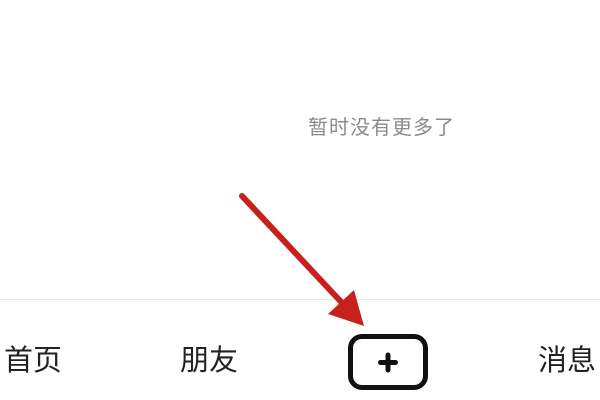 This screenshot has width=600, height=400. Describe the element at coordinates (209, 360) in the screenshot. I see `tab-friends: 朋友` at that location.